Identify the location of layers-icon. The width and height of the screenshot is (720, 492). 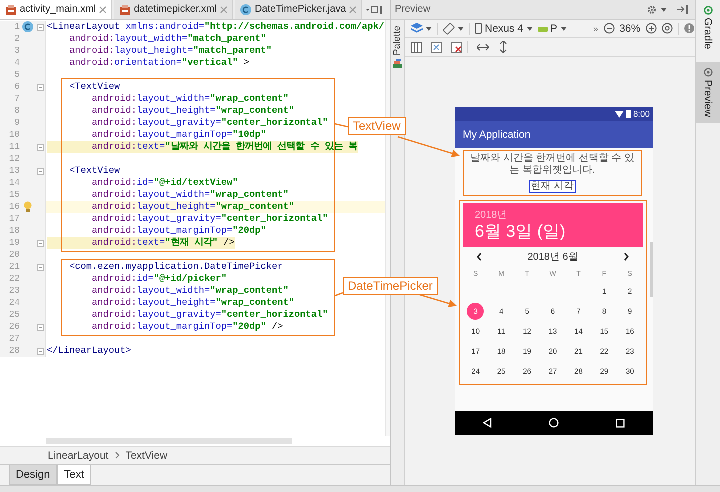
(417, 28).